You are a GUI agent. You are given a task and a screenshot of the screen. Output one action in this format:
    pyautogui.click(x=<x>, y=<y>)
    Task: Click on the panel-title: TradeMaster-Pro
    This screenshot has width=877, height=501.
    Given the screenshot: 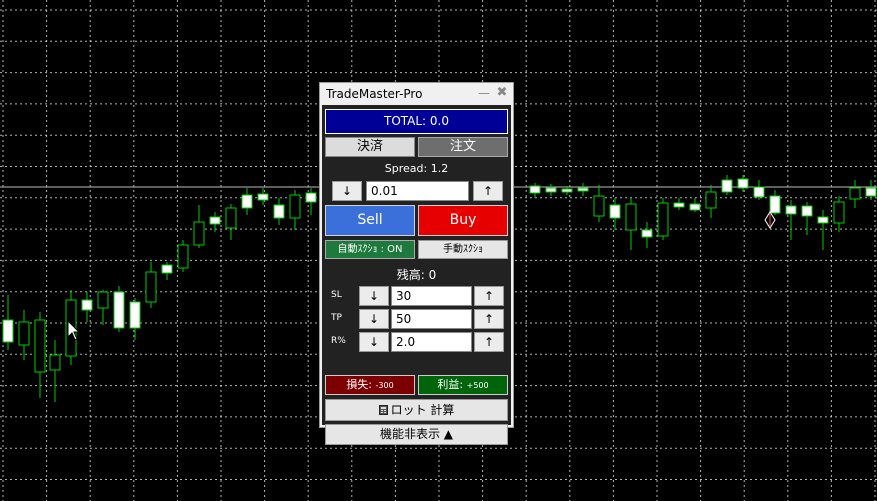 What is the action you would take?
    pyautogui.click(x=374, y=94)
    